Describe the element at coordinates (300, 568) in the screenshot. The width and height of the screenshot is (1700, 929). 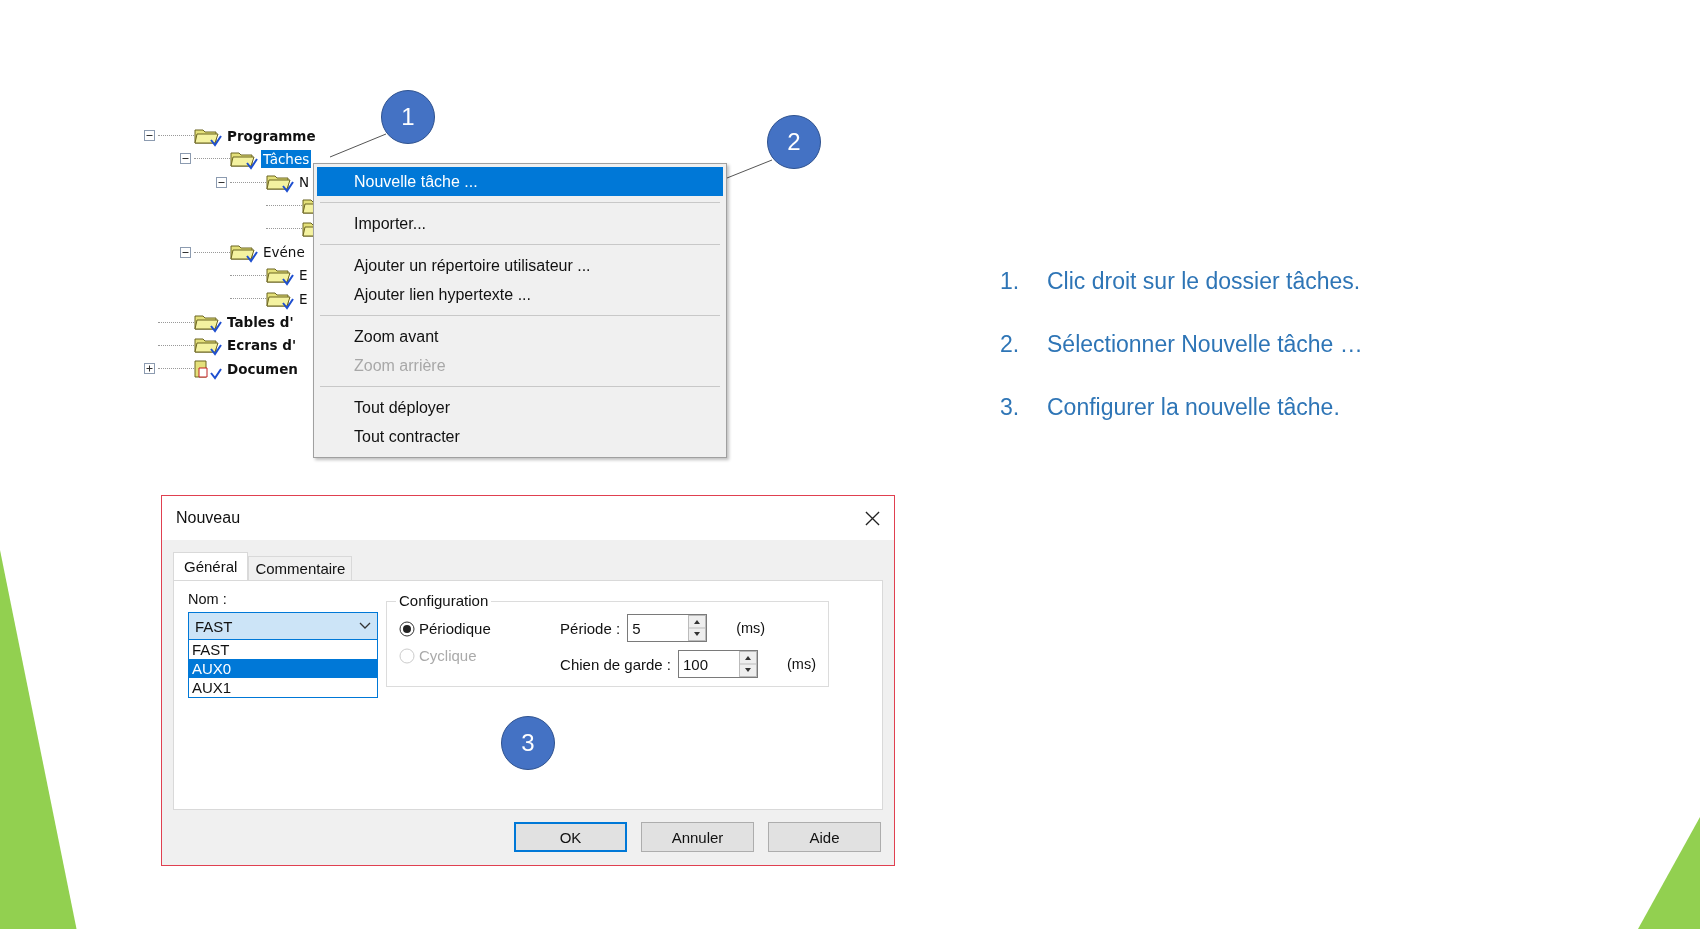
I see `tab: Commentaire` at that location.